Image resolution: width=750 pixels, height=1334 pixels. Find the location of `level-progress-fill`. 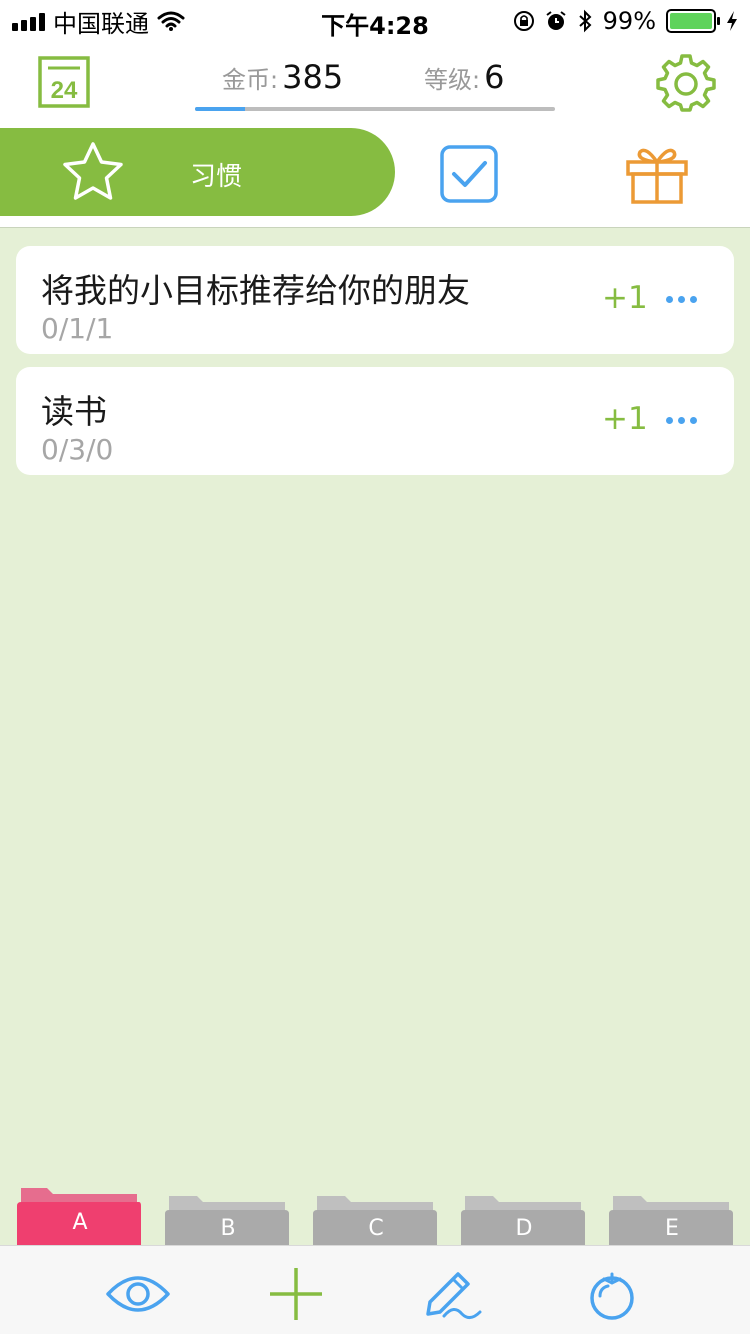

level-progress-fill is located at coordinates (220, 109).